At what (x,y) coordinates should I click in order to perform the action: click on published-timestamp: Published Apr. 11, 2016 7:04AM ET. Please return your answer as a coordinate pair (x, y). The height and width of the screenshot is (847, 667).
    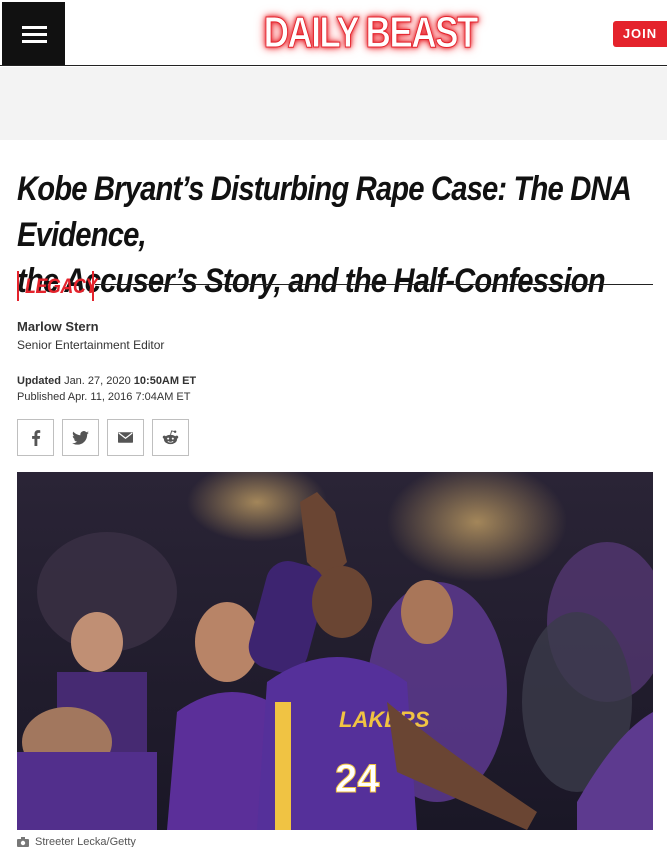
    Looking at the image, I should click on (104, 397).